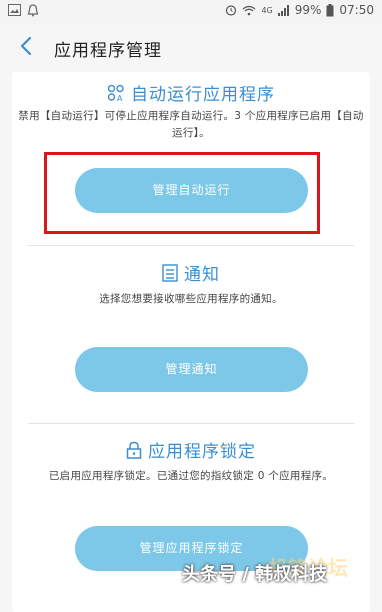 The image size is (382, 612). I want to click on app-lock-heading: 应用程序锁定, so click(191, 449).